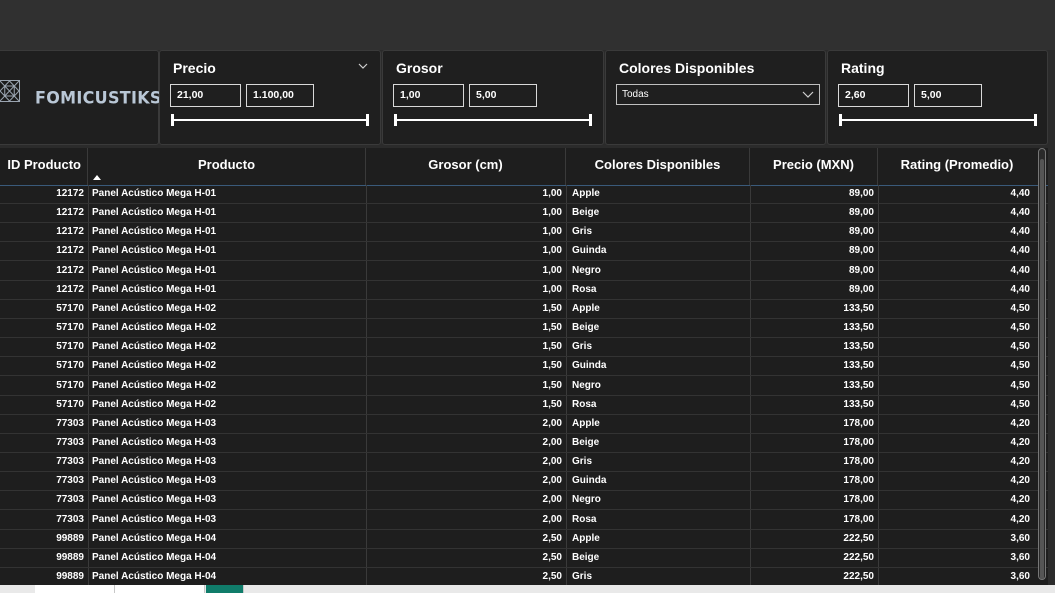 The height and width of the screenshot is (593, 1055). I want to click on cell-id-producto: 57170, so click(70, 347).